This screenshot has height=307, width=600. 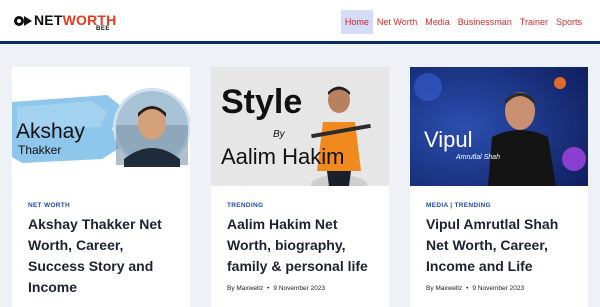 I want to click on thumbnail-title-style: Style, so click(x=261, y=102).